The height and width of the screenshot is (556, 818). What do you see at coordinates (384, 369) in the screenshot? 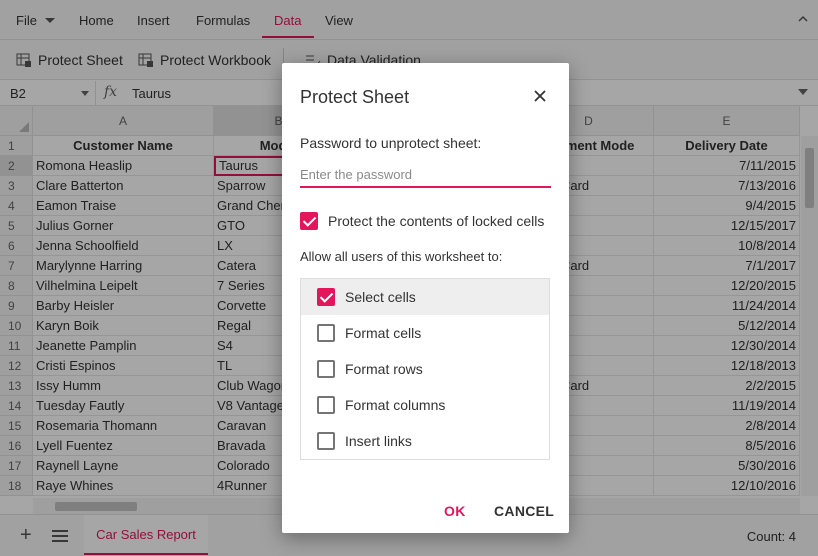
I see `permission-label: Format rows` at bounding box center [384, 369].